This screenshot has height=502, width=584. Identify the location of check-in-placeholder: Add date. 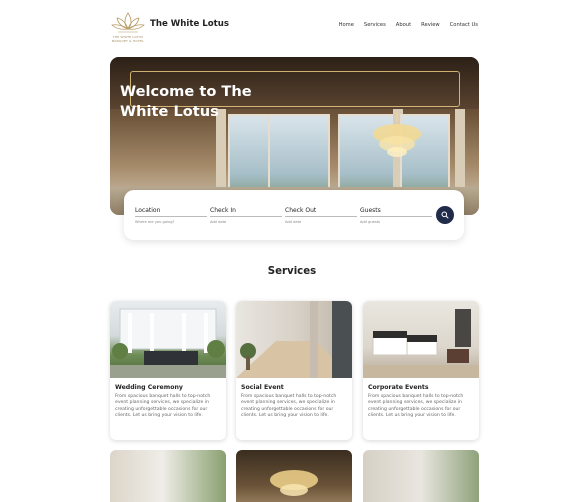
(218, 222).